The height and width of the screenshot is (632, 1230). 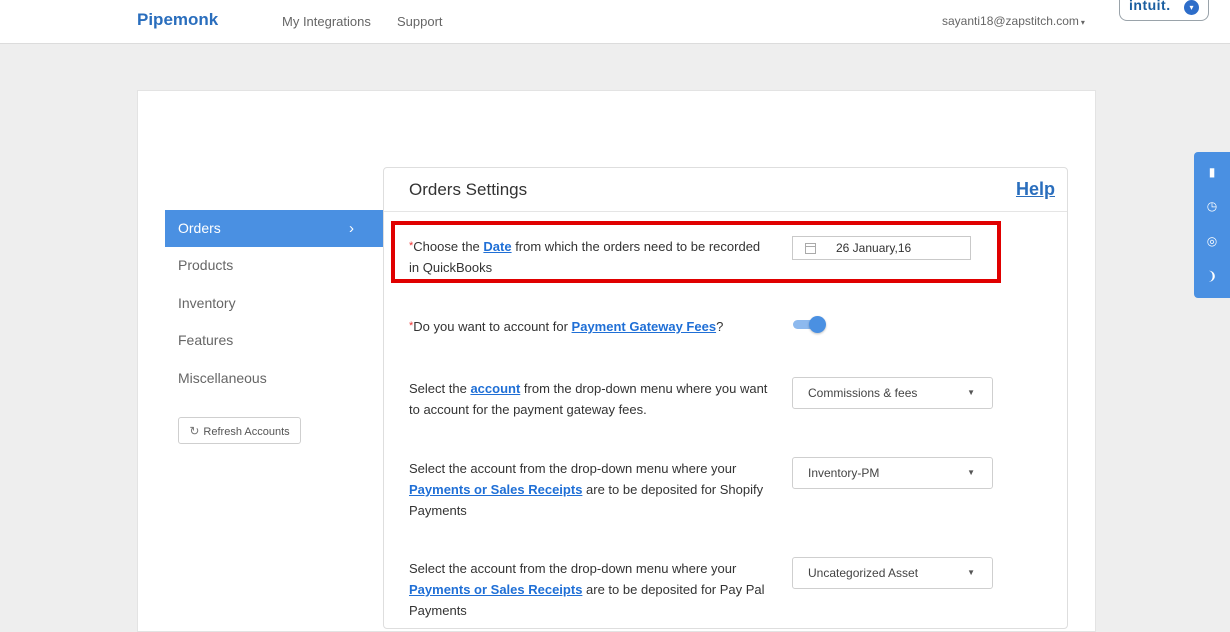 I want to click on question-text: Select the, so click(x=440, y=388).